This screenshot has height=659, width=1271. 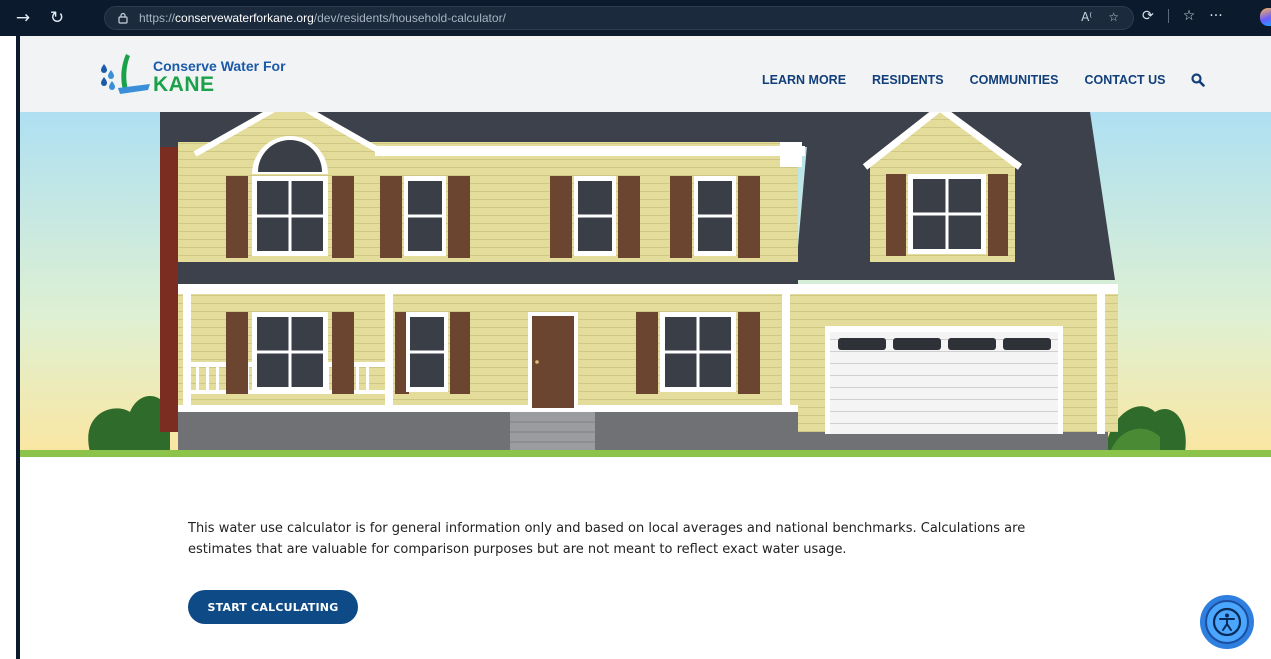 What do you see at coordinates (1168, 16) in the screenshot?
I see `toolbar-divider` at bounding box center [1168, 16].